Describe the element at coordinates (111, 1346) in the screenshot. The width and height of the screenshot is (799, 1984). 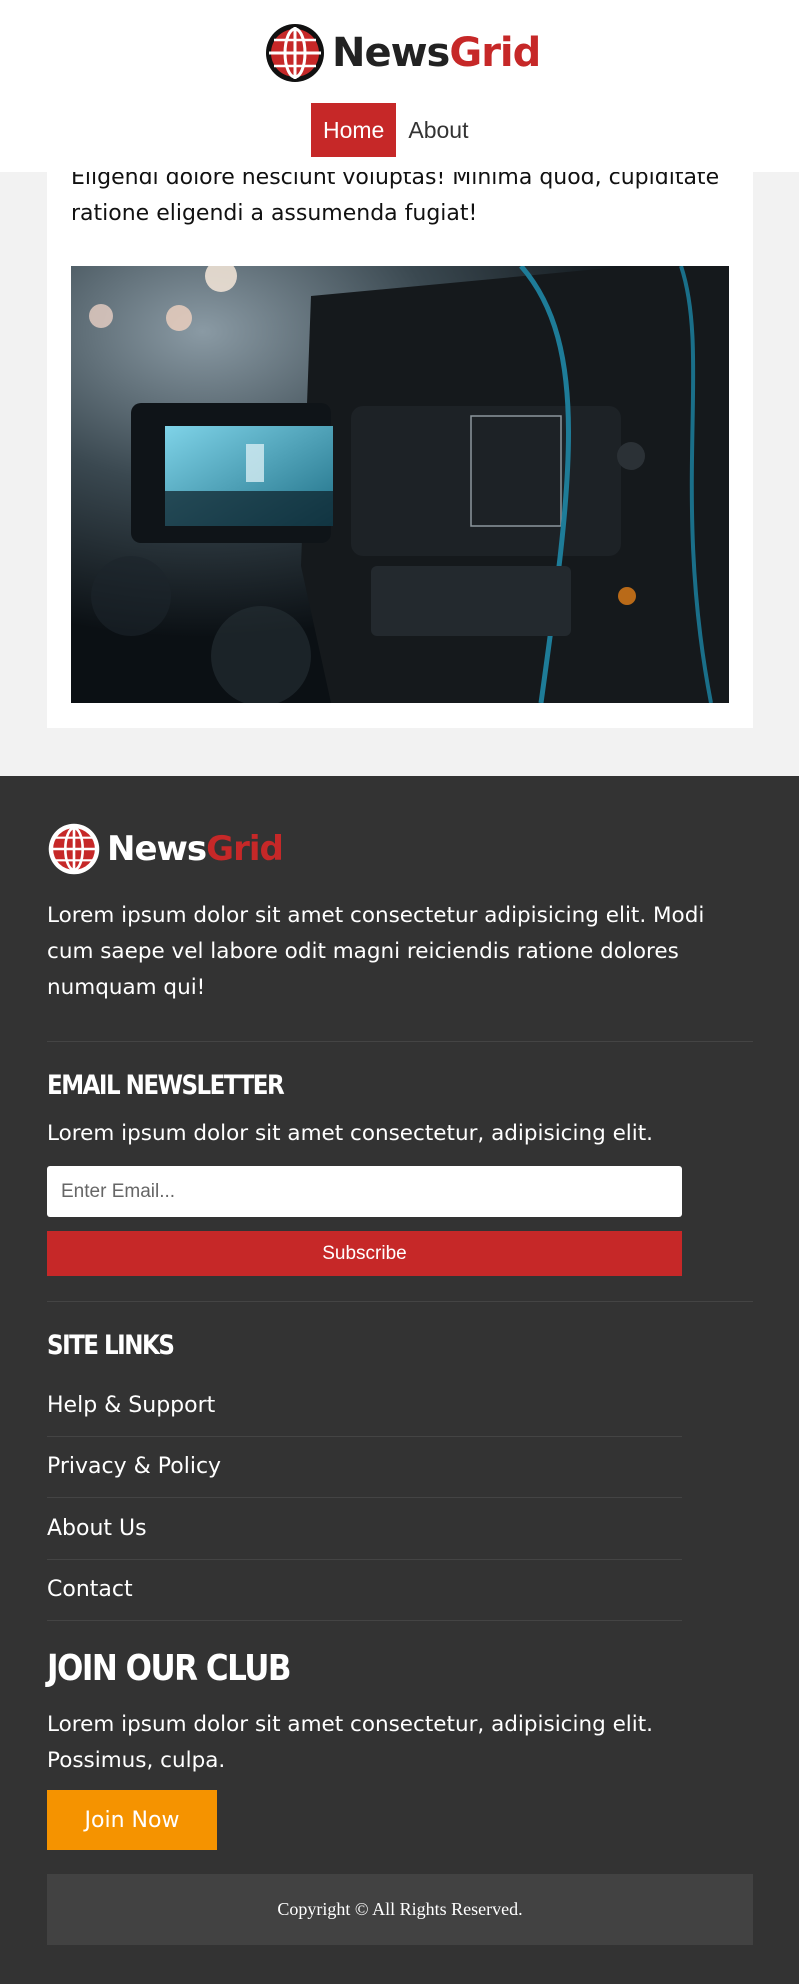
I see `site-links-heading: Site Links` at that location.